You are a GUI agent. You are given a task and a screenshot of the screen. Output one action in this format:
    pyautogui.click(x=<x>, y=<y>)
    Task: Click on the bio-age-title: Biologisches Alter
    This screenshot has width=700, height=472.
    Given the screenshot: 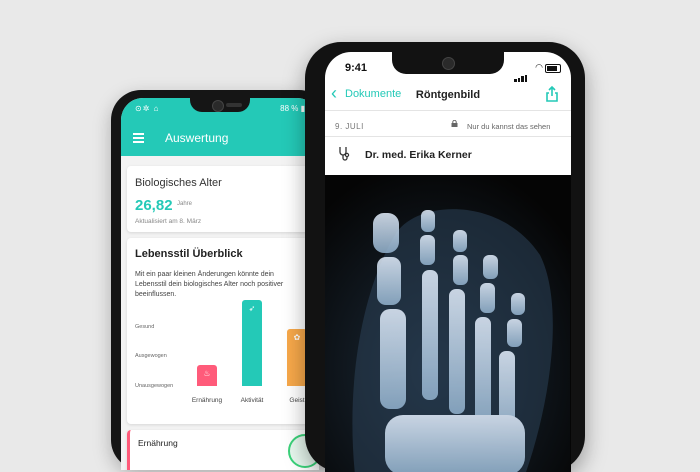 What is the action you would take?
    pyautogui.click(x=178, y=183)
    